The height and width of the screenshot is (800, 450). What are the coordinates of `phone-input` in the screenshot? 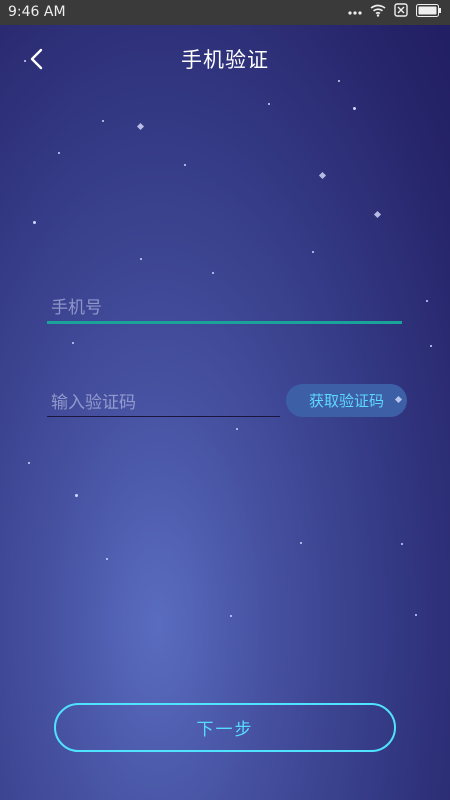 It's located at (224, 309).